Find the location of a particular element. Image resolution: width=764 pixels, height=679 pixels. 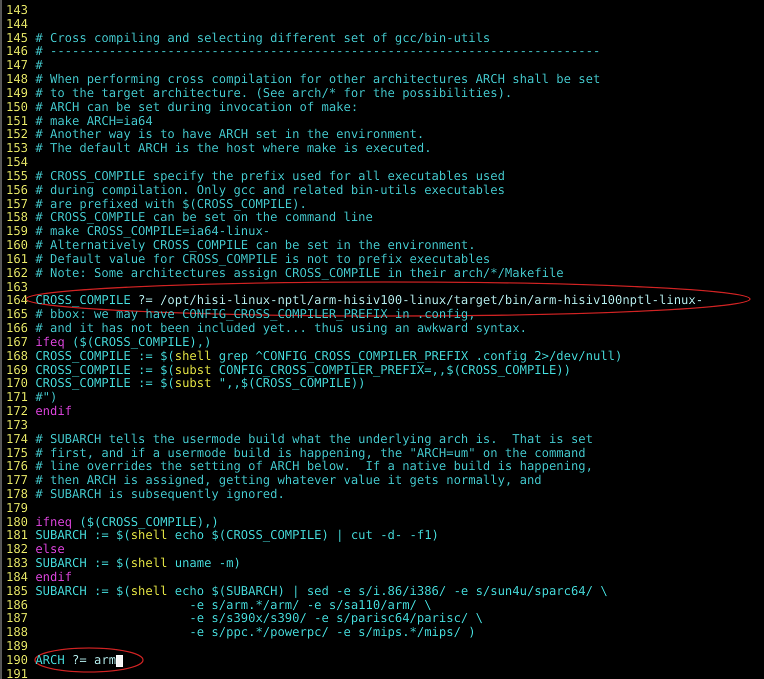

line-number: 163 is located at coordinates (17, 287).